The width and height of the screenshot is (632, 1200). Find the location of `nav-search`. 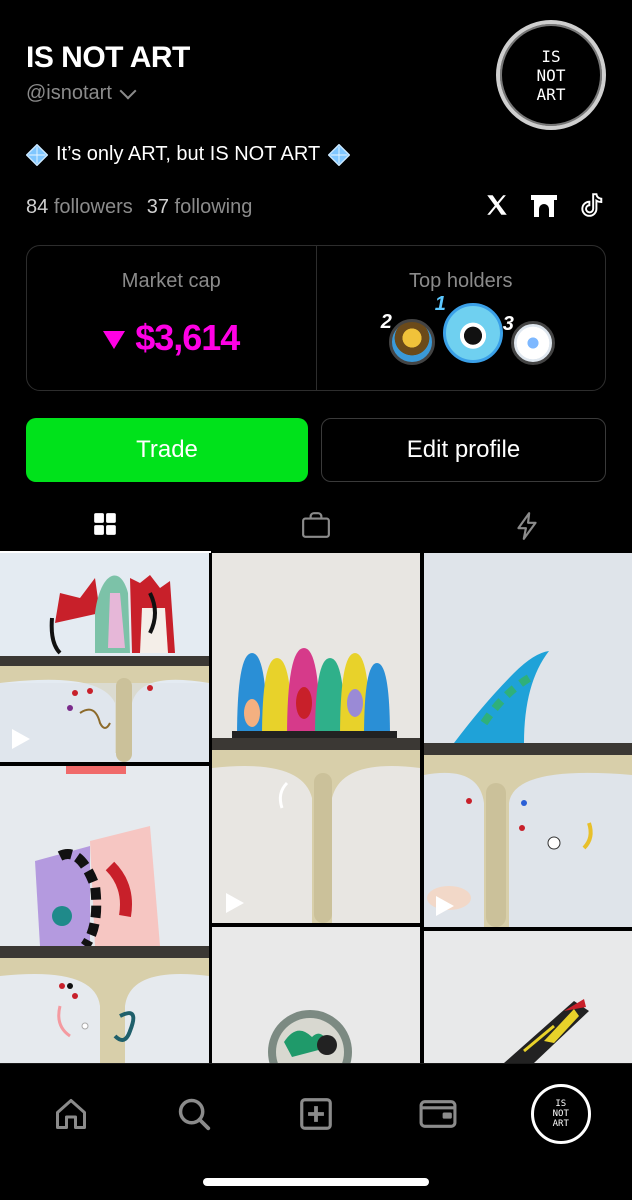

nav-search is located at coordinates (194, 1114).